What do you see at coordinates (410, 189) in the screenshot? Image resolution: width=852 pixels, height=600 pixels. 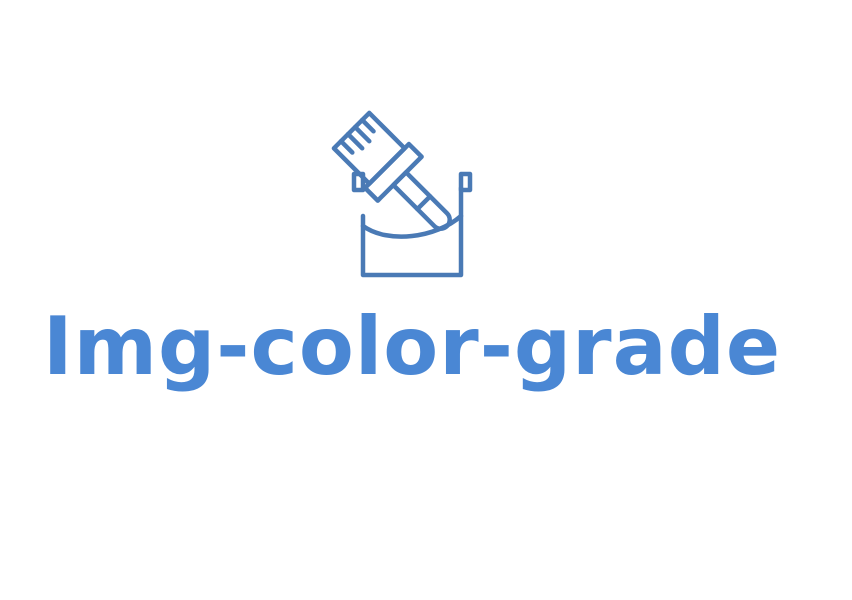 I see `paint-bucket-brush-icon` at bounding box center [410, 189].